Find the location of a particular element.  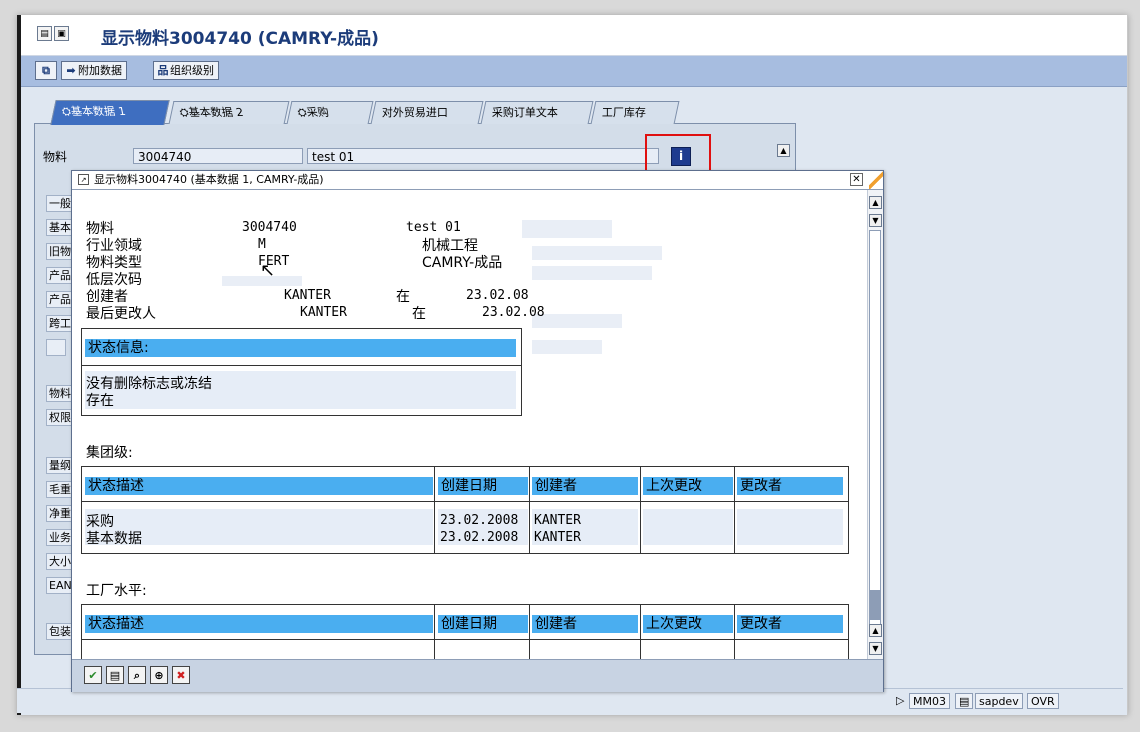

tab-plant-stock: 工厂库存 is located at coordinates (635, 112).